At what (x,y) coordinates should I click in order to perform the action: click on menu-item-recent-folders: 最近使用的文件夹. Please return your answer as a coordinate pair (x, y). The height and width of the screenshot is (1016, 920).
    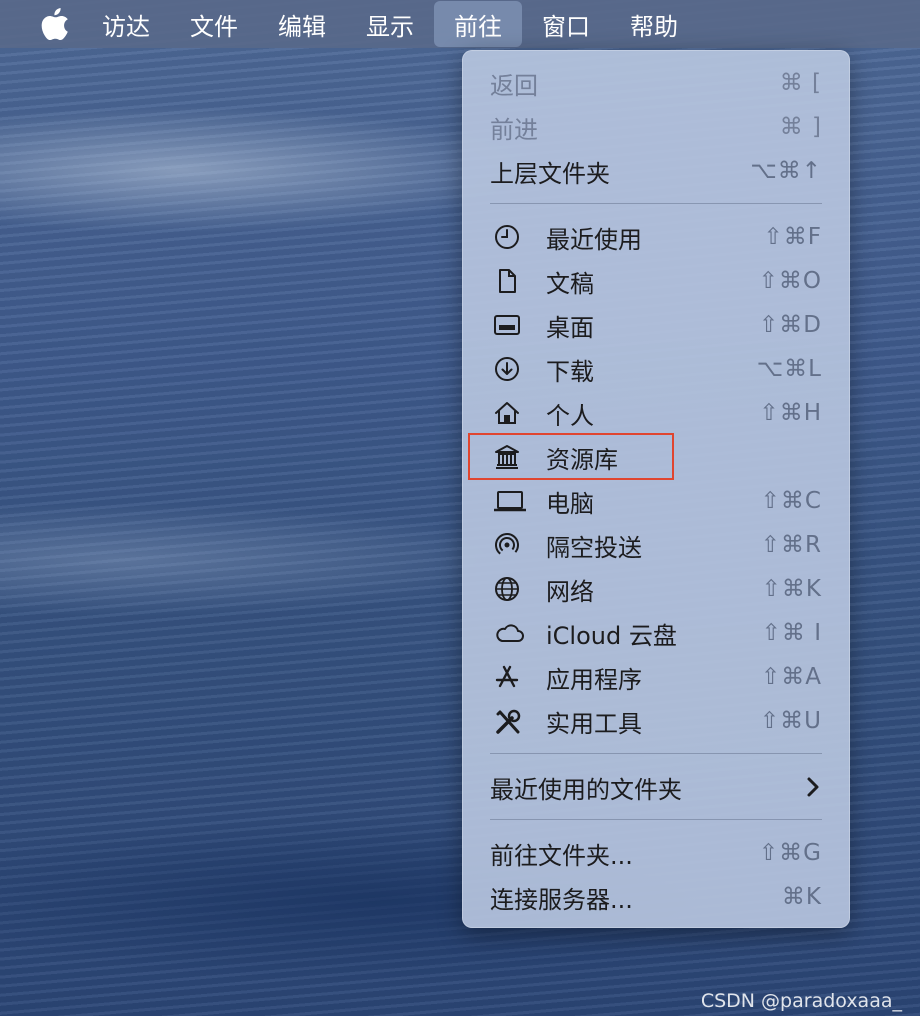
    Looking at the image, I should click on (656, 787).